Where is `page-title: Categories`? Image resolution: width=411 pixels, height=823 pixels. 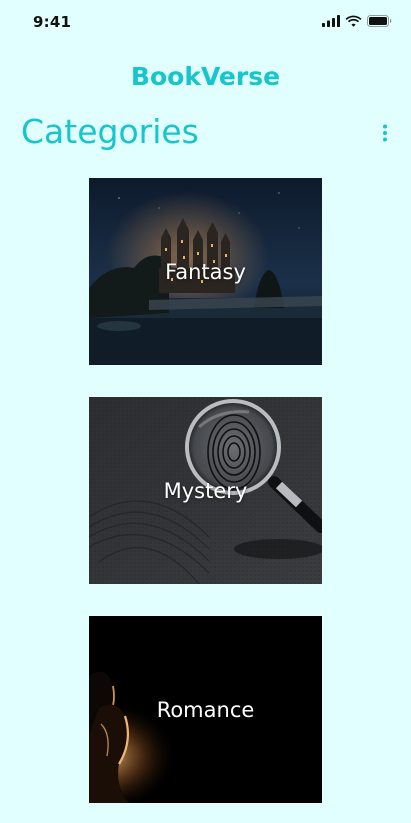 page-title: Categories is located at coordinates (110, 131).